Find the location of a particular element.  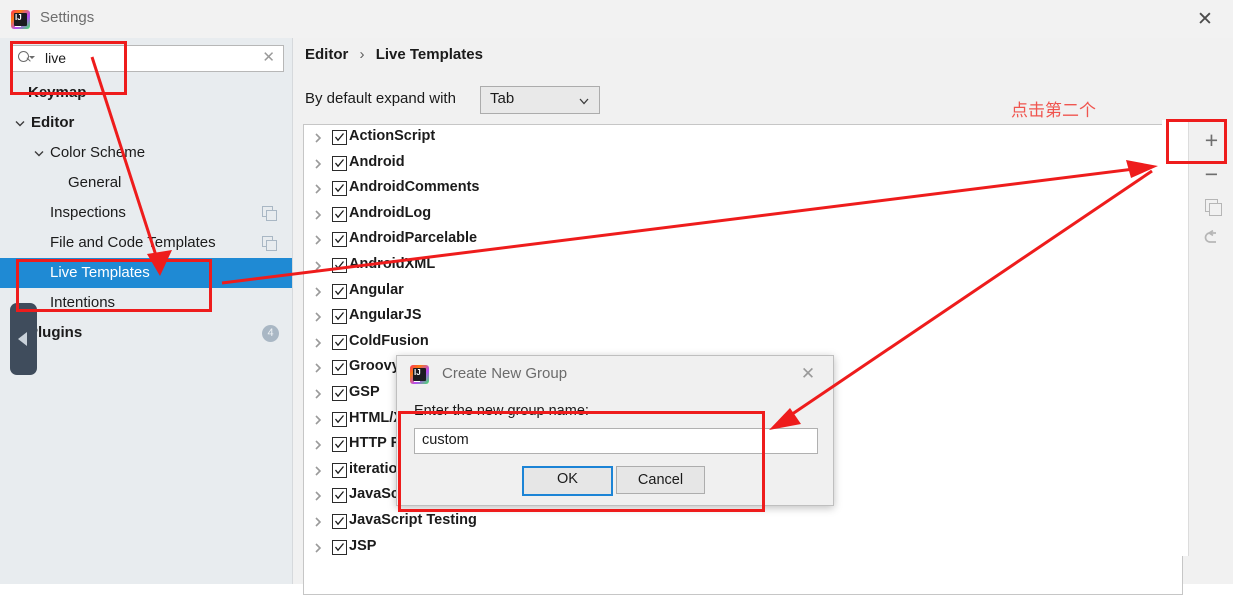

list-item-label: Angular is located at coordinates (376, 289).